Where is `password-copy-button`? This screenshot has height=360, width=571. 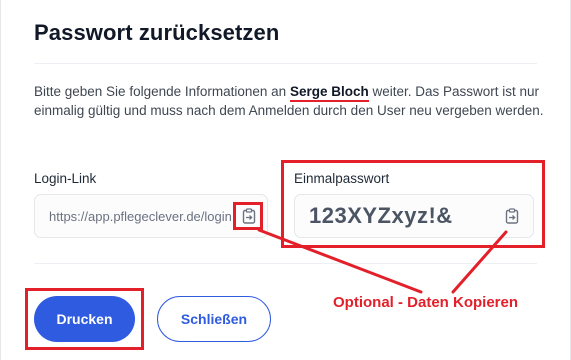 password-copy-button is located at coordinates (512, 216).